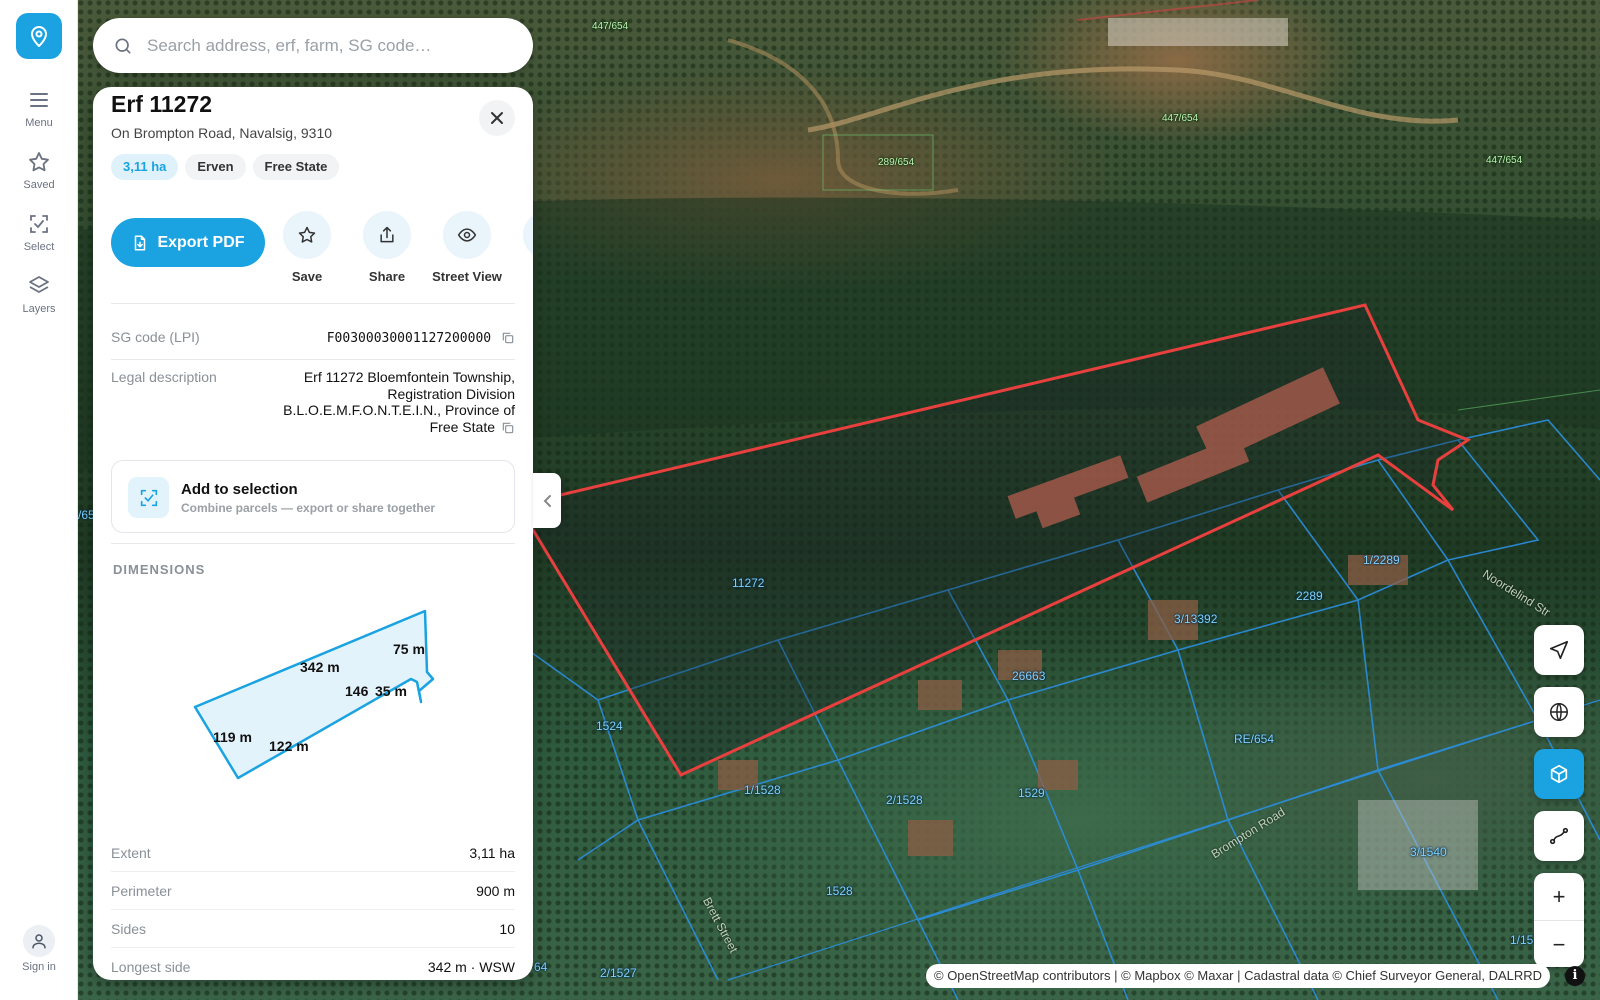 The height and width of the screenshot is (1000, 1600). What do you see at coordinates (164, 377) in the screenshot?
I see `legal-description-label: Legal description` at bounding box center [164, 377].